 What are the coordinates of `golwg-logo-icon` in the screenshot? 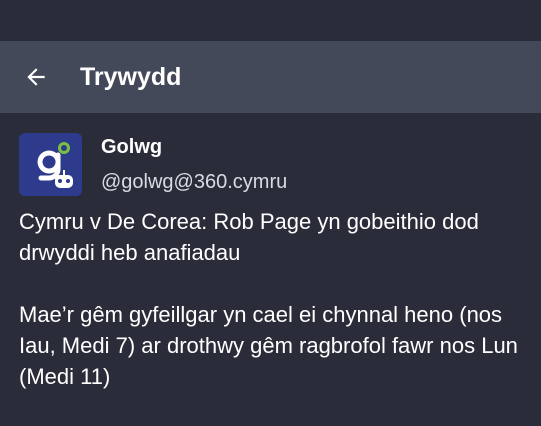 It's located at (50, 164).